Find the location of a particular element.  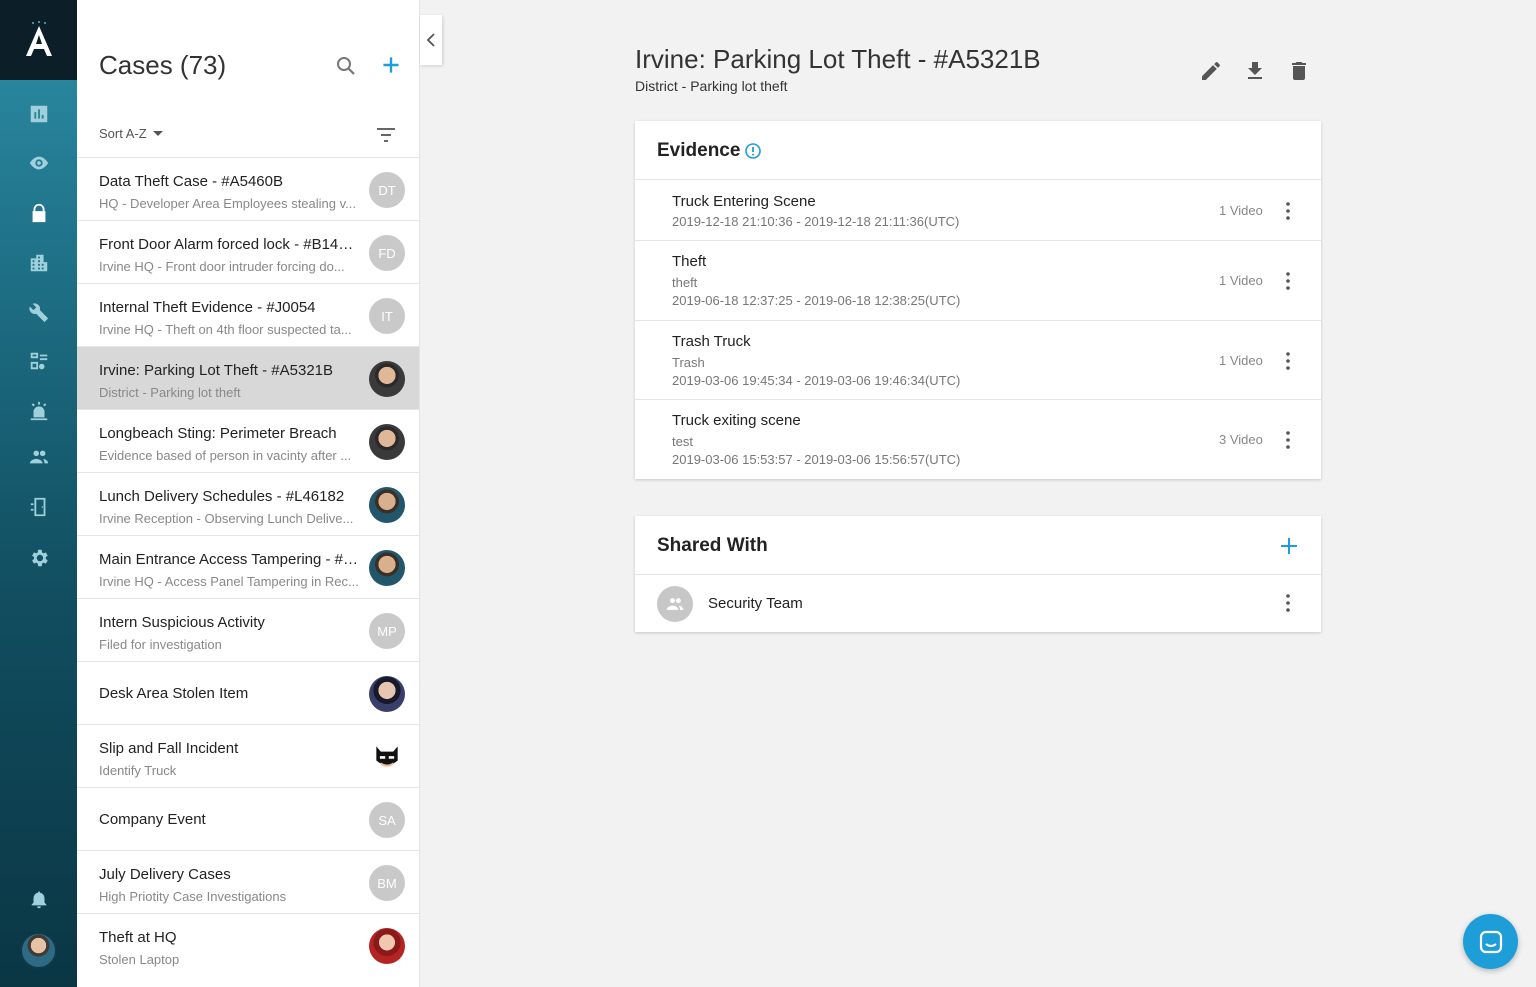

evidence-title: Truck exiting scene is located at coordinates (736, 420).